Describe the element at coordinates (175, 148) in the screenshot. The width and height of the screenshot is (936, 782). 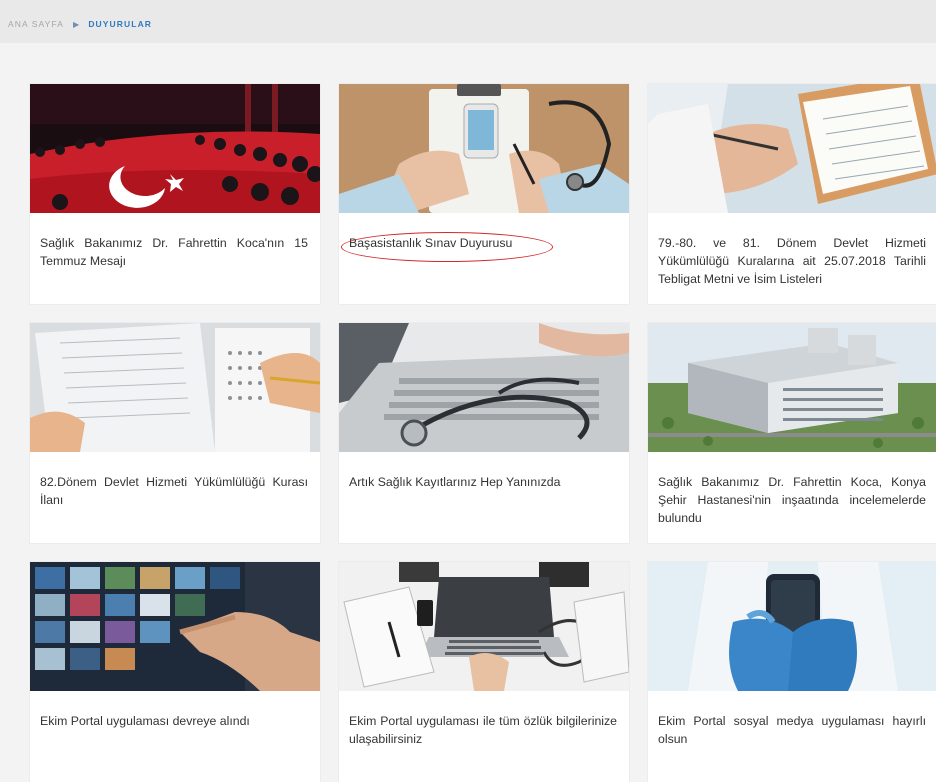
I see `card-image-crowd-flag` at that location.